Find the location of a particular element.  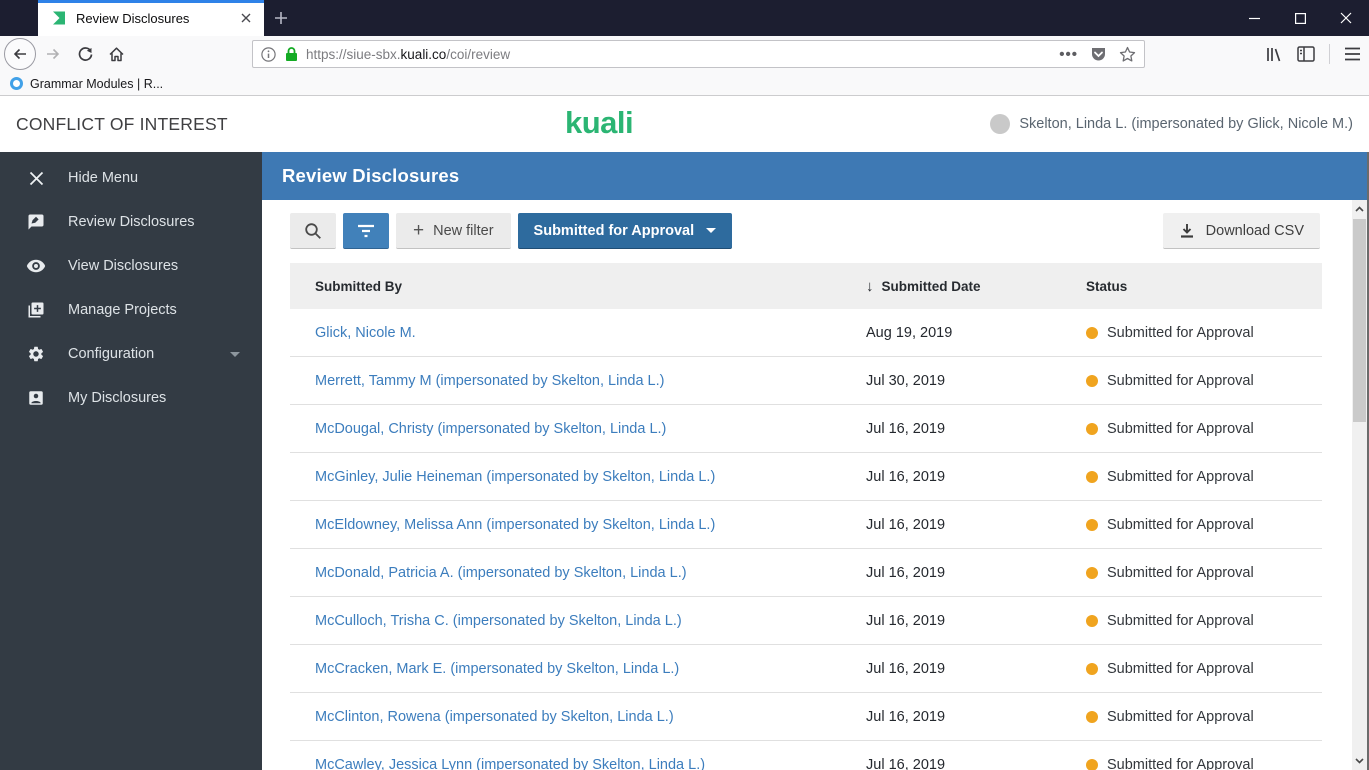

active-tab-indicator is located at coordinates (151, 1).